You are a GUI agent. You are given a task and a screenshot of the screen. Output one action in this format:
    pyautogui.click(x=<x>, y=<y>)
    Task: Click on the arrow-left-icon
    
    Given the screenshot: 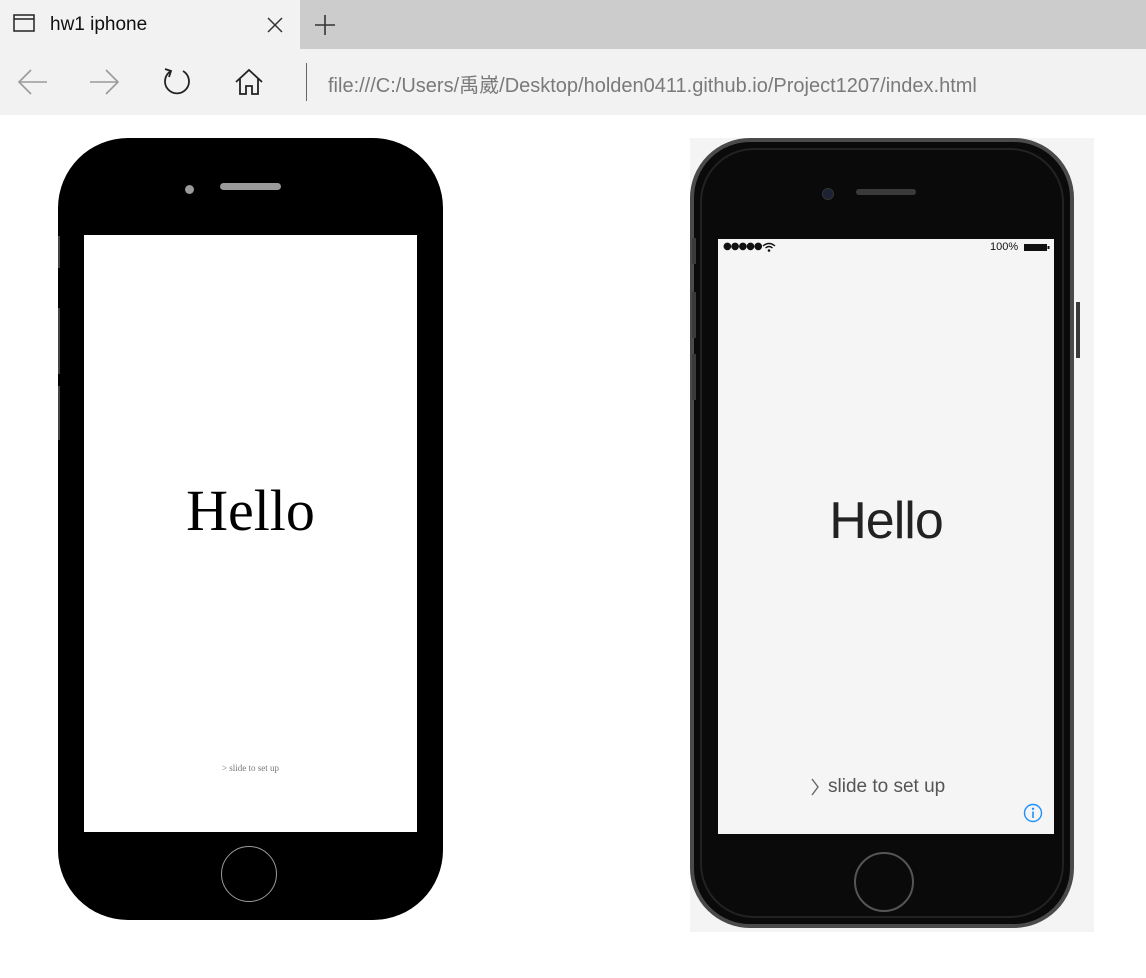 What is the action you would take?
    pyautogui.click(x=33, y=82)
    